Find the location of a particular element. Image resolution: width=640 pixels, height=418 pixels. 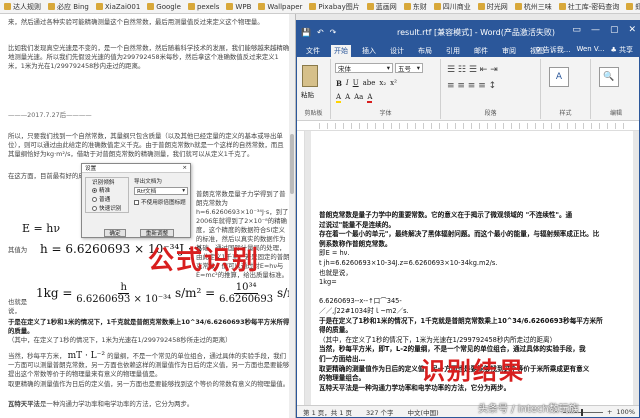

ribbon-tab: 布局 is located at coordinates (425, 51).